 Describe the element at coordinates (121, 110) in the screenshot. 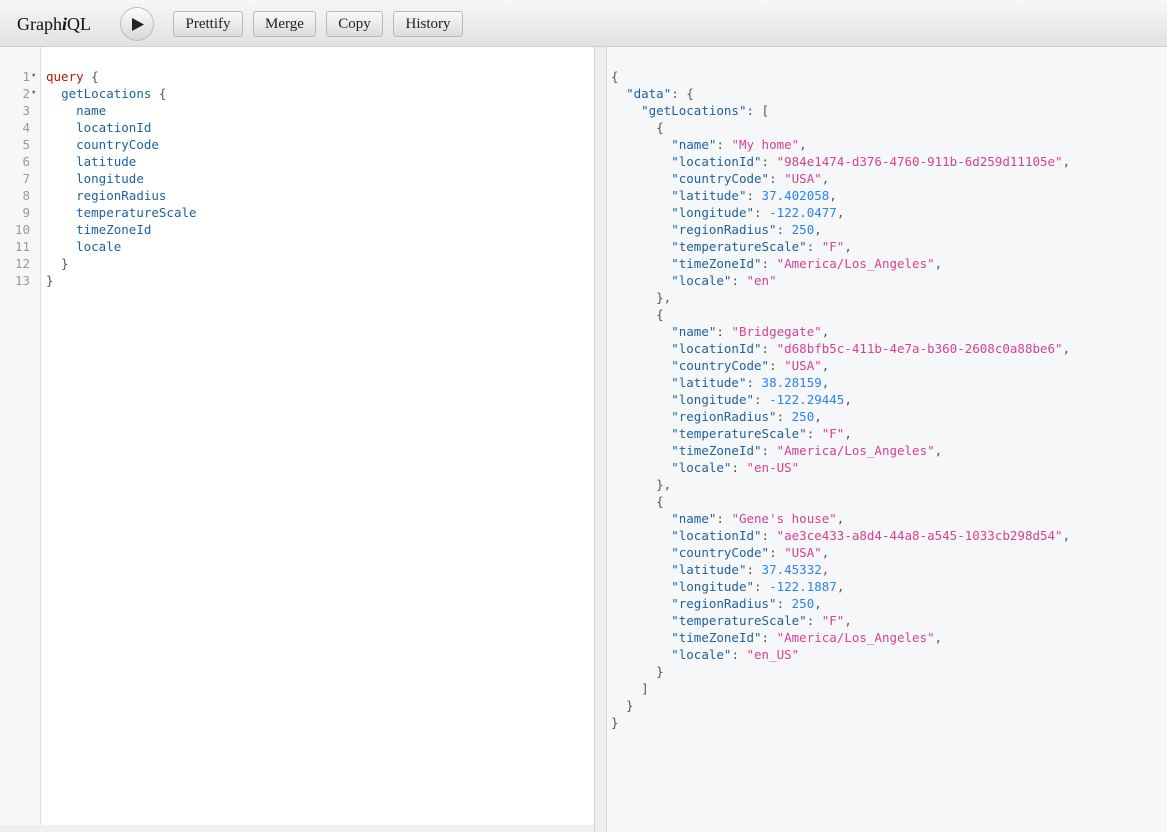

I see `query-field-line: name` at that location.